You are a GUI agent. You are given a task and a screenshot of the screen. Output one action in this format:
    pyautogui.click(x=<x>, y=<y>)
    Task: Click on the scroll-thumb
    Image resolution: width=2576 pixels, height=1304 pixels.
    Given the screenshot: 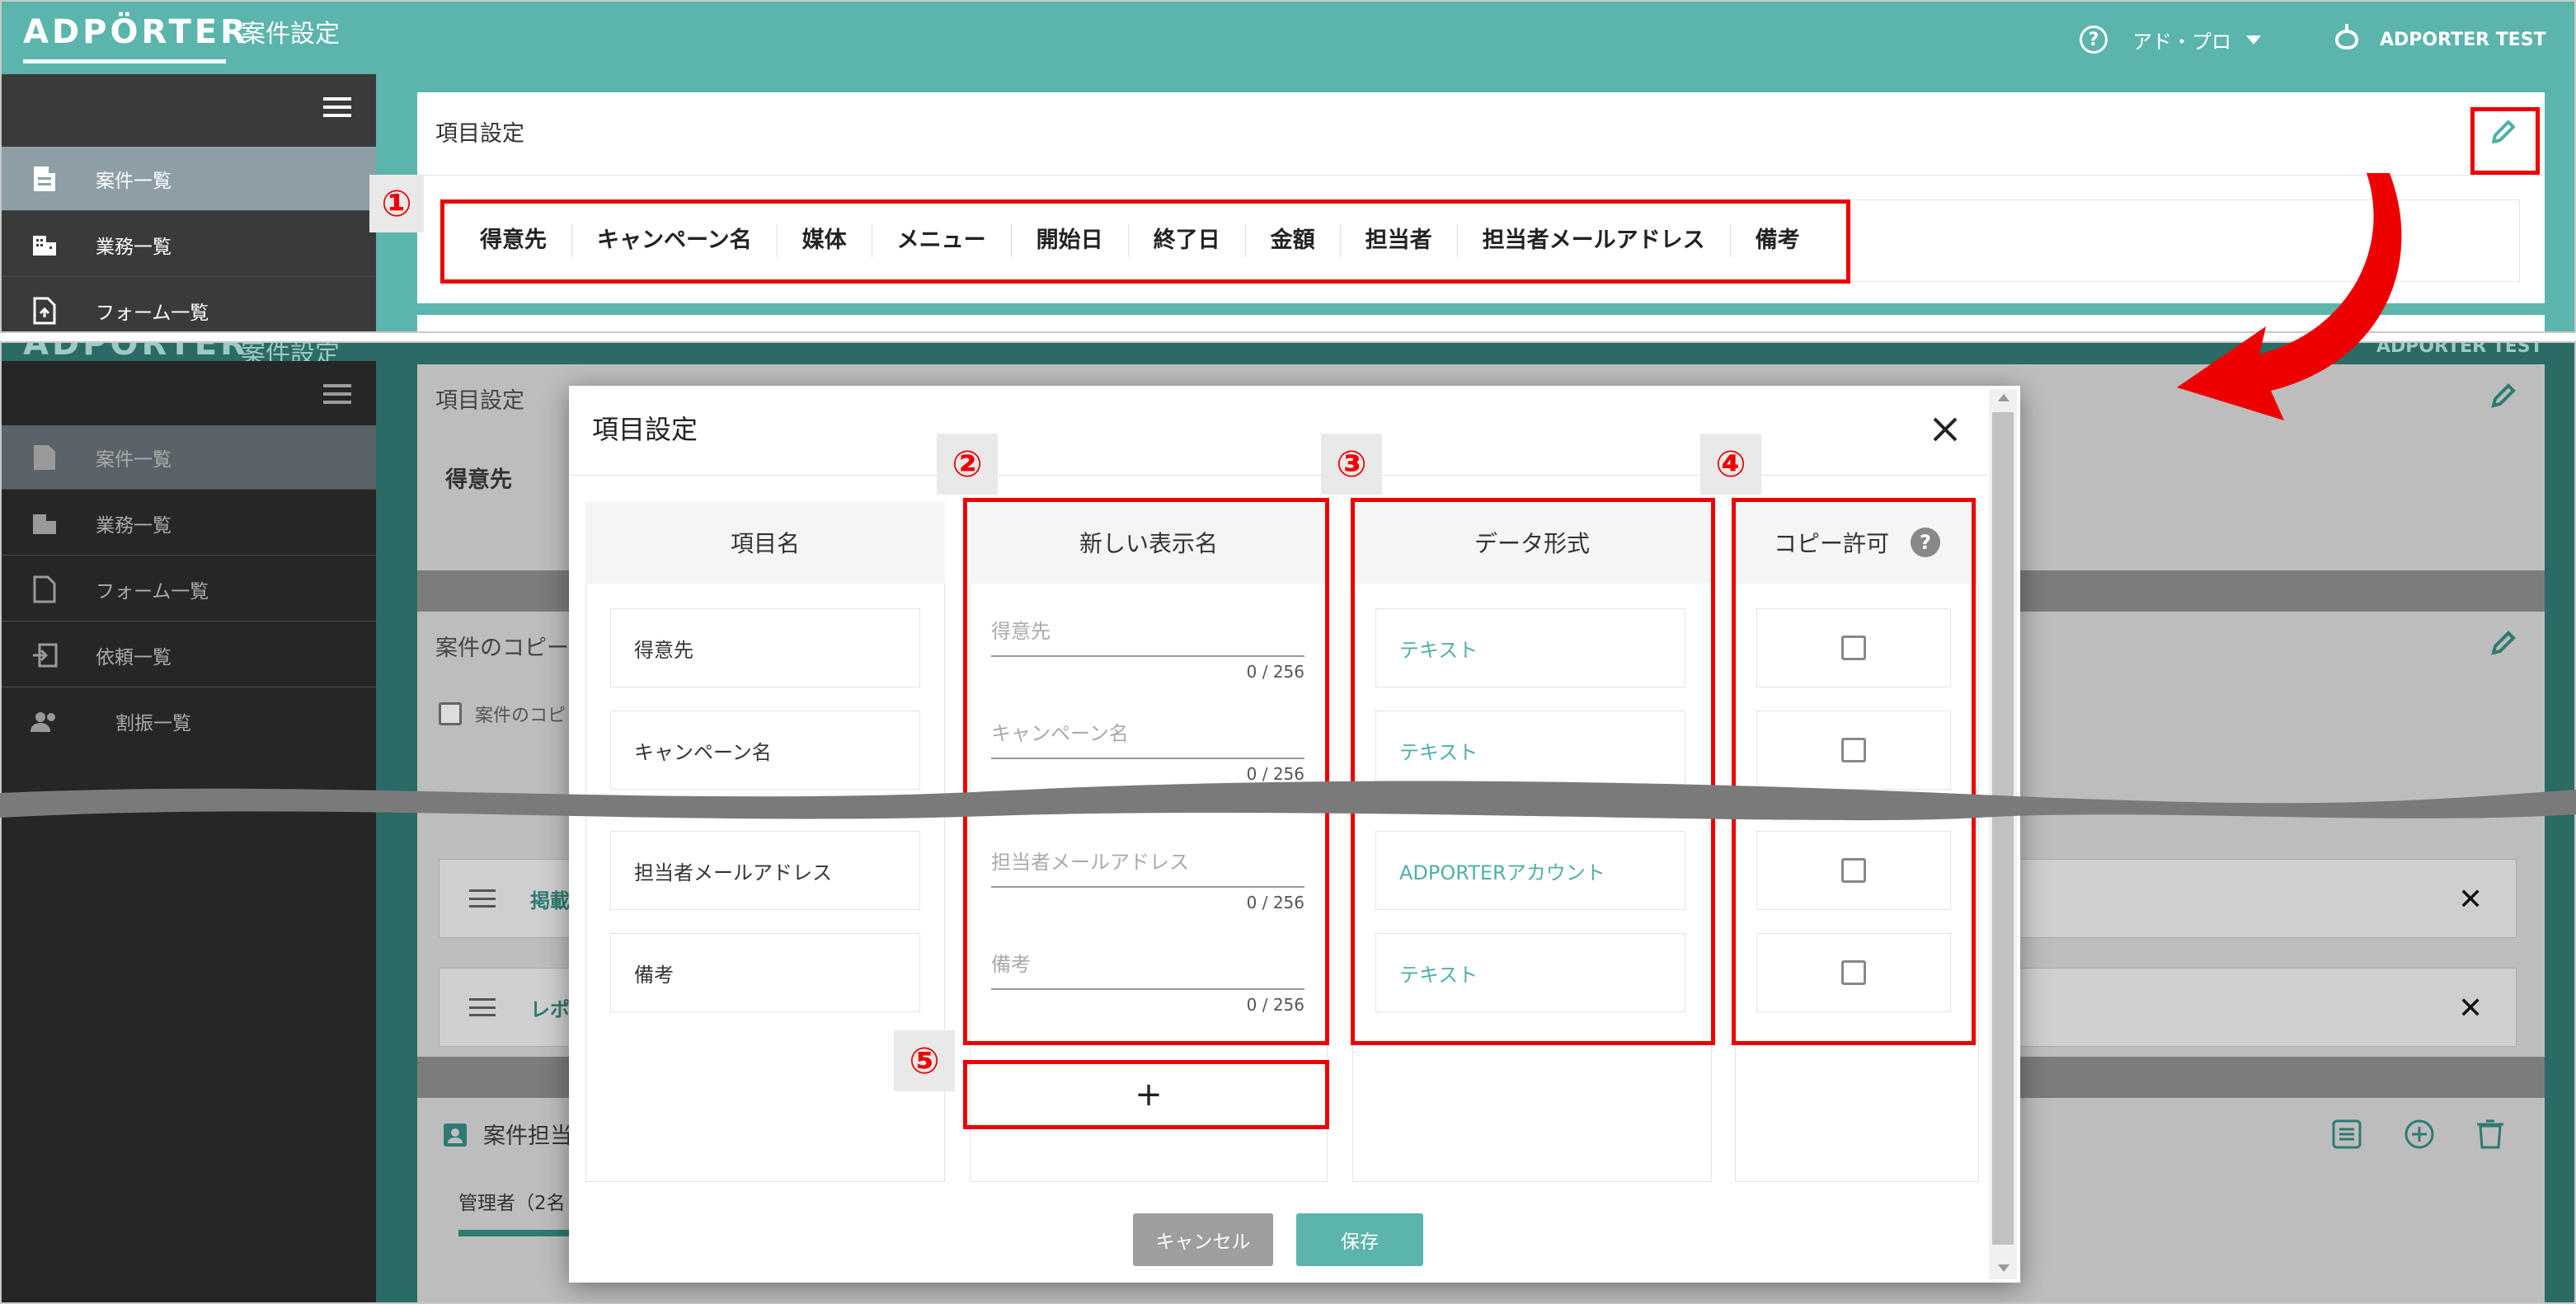 What is the action you would take?
    pyautogui.click(x=2003, y=828)
    